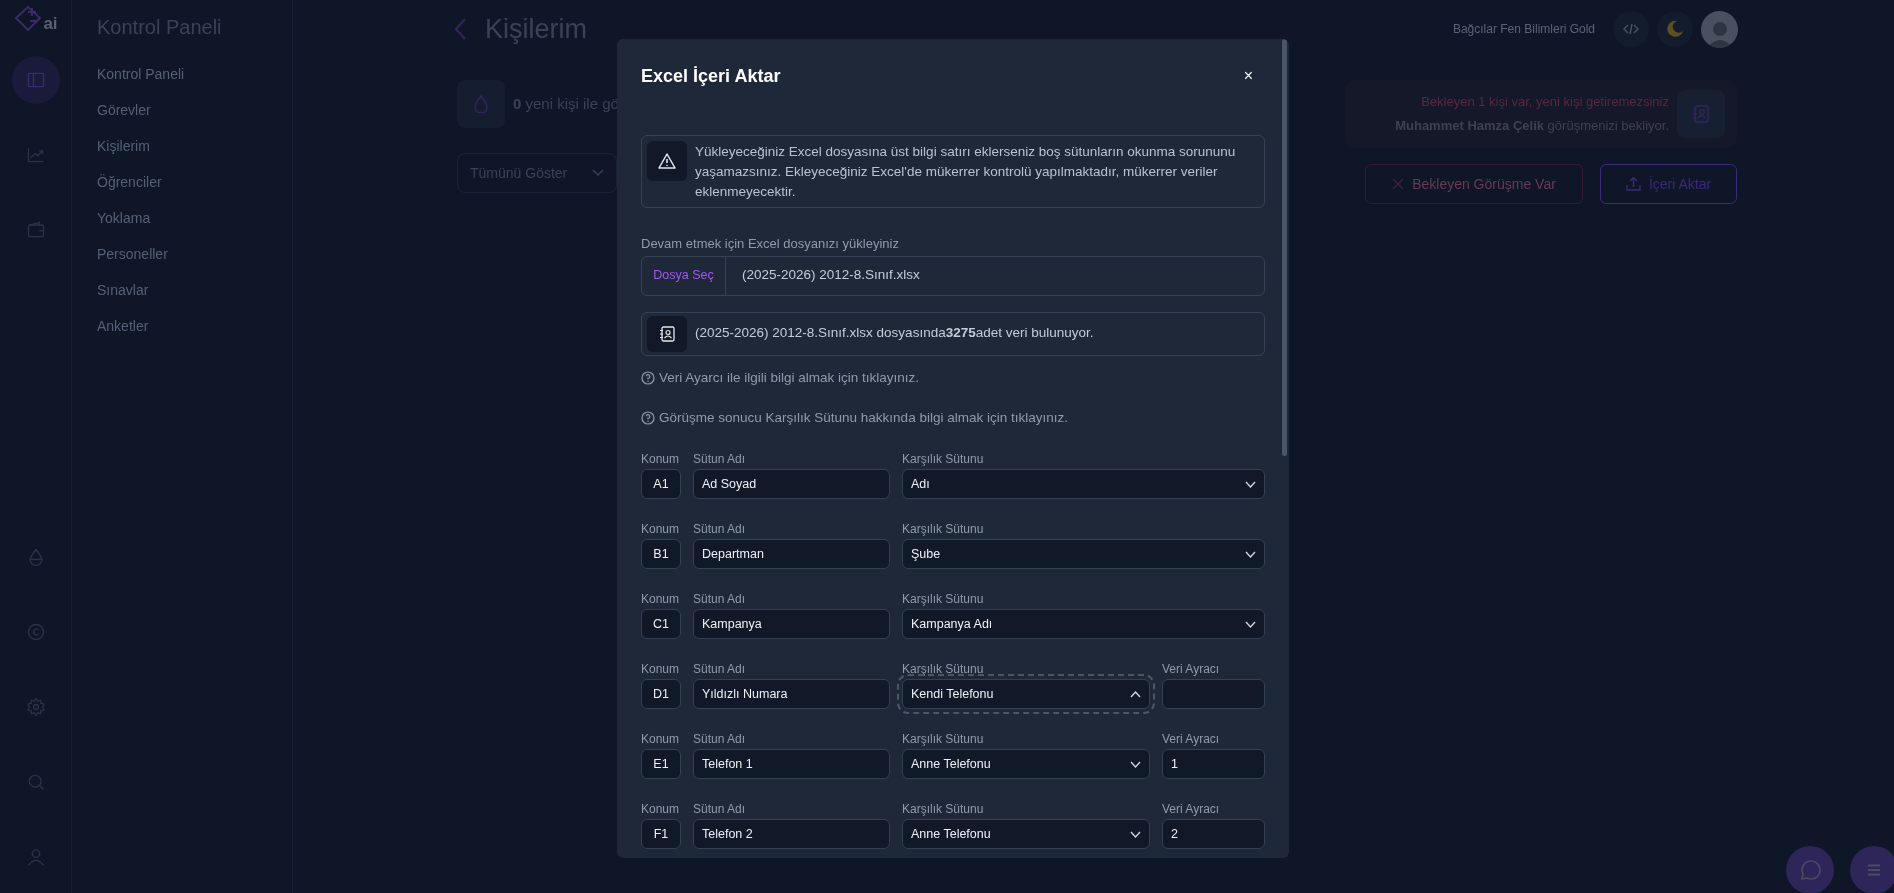 The image size is (1894, 893). I want to click on drop-icon, so click(481, 104).